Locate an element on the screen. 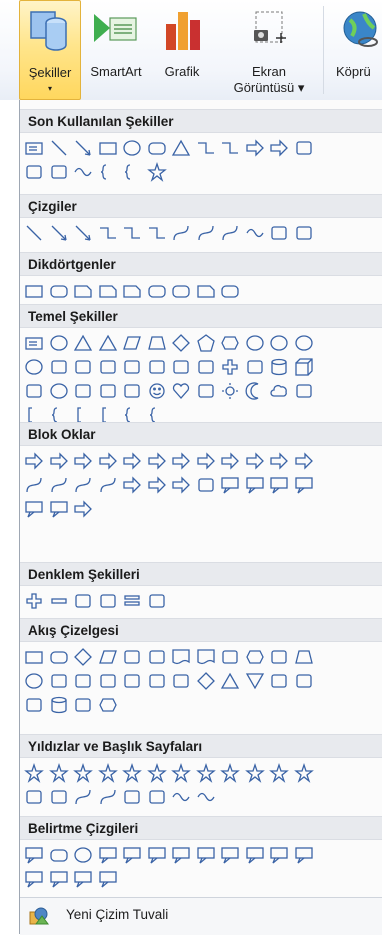 This screenshot has width=382, height=935. shape-delay-icon is located at coordinates (304, 681).